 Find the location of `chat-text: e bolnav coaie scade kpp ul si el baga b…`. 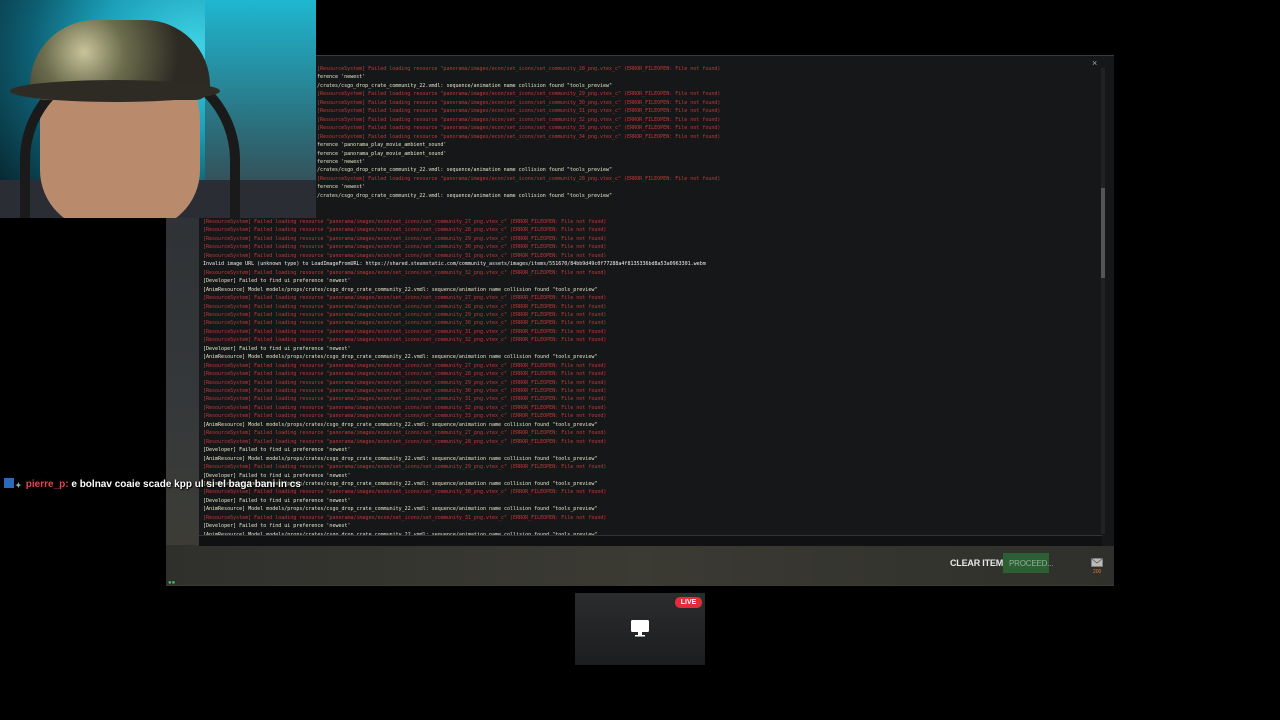

chat-text: e bolnav coaie scade kpp ul si el baga b… is located at coordinates (186, 484).